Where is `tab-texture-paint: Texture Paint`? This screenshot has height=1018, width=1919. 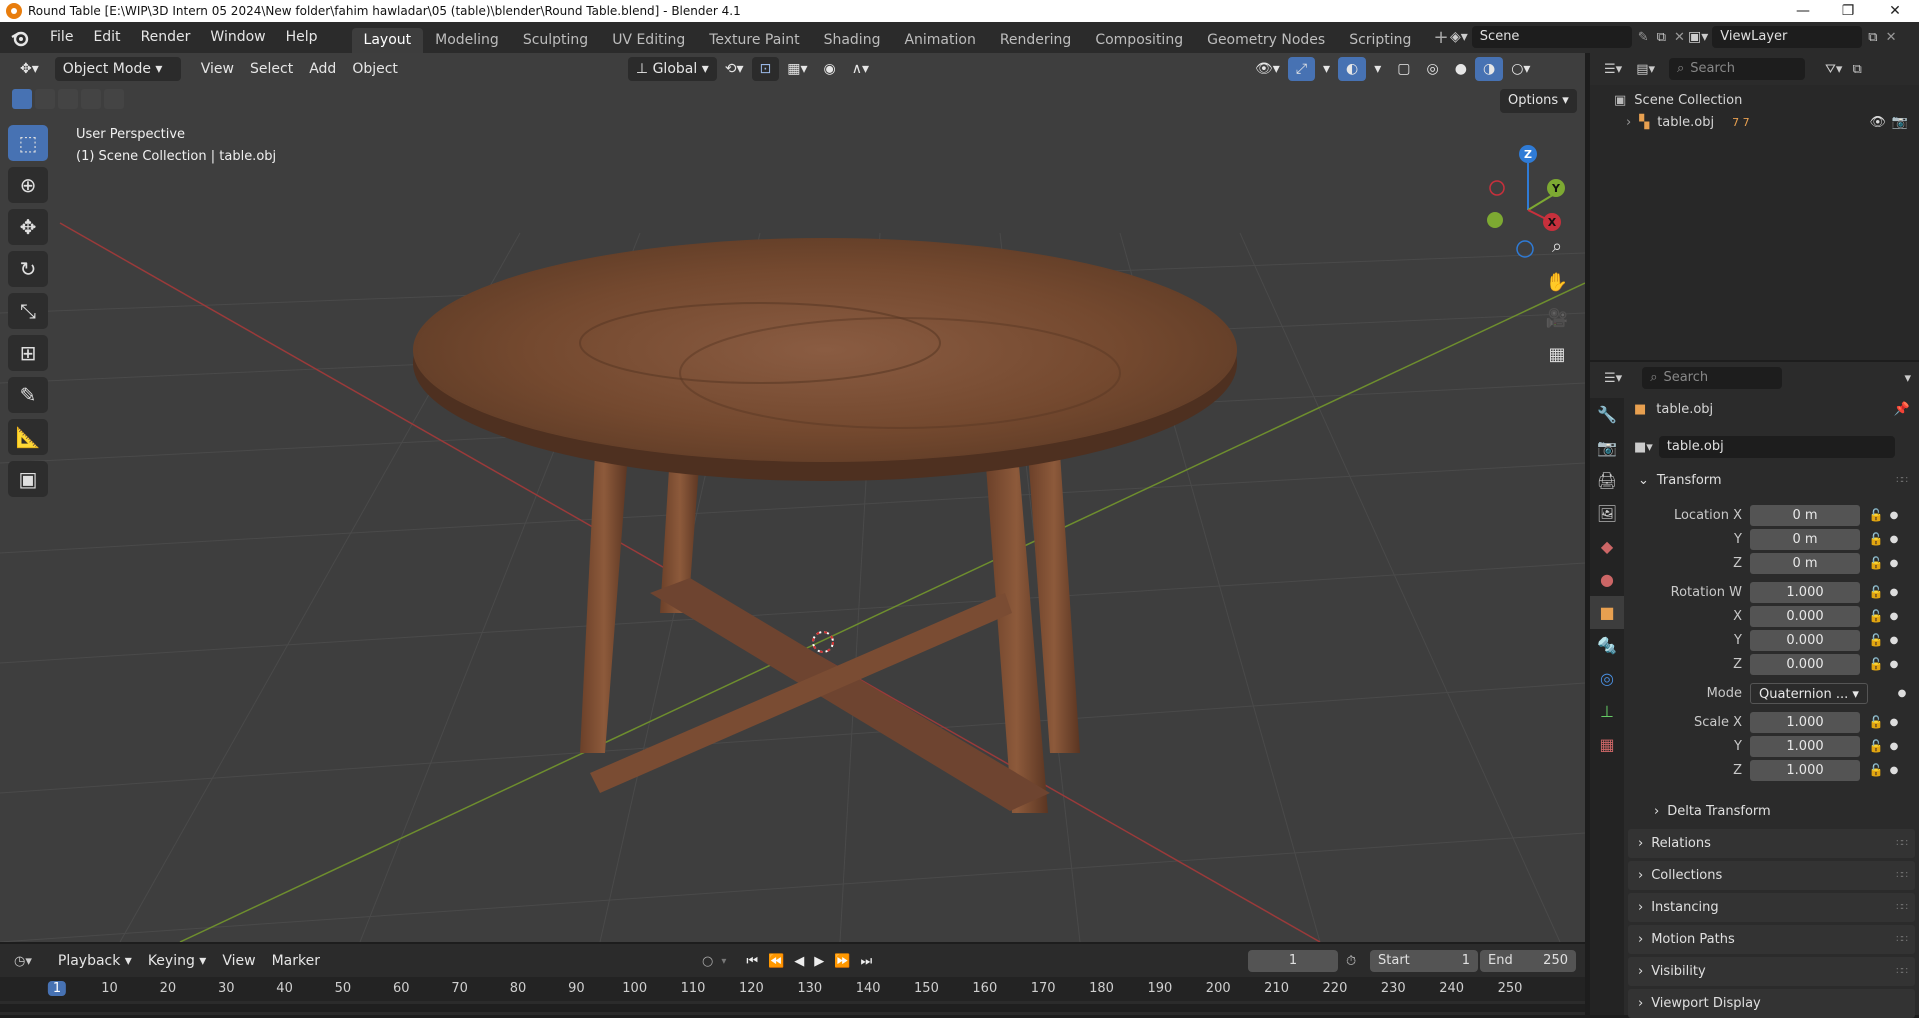
tab-texture-paint: Texture Paint is located at coordinates (754, 40).